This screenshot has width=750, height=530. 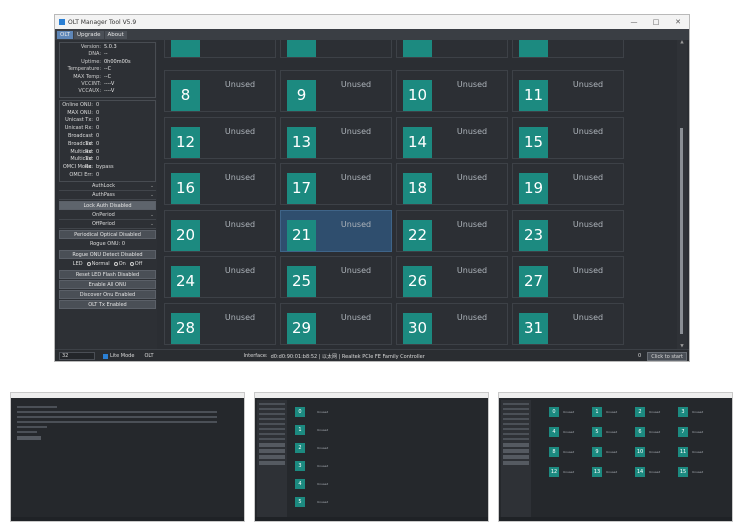 What do you see at coordinates (110, 47) in the screenshot?
I see `info-value: 5.0.3` at bounding box center [110, 47].